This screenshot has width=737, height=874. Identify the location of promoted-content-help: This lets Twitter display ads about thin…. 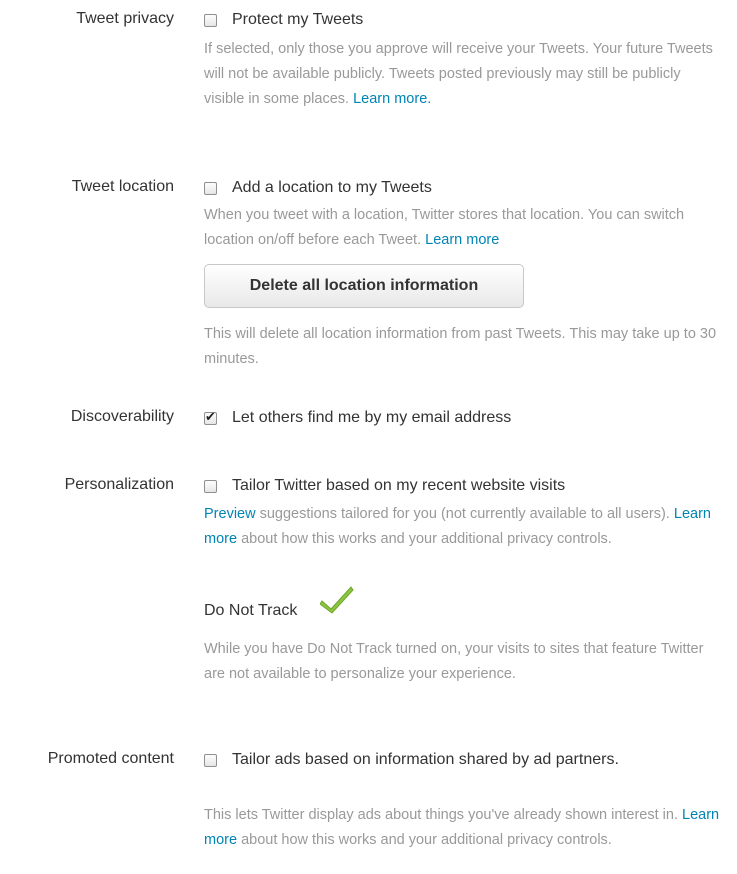
(462, 827).